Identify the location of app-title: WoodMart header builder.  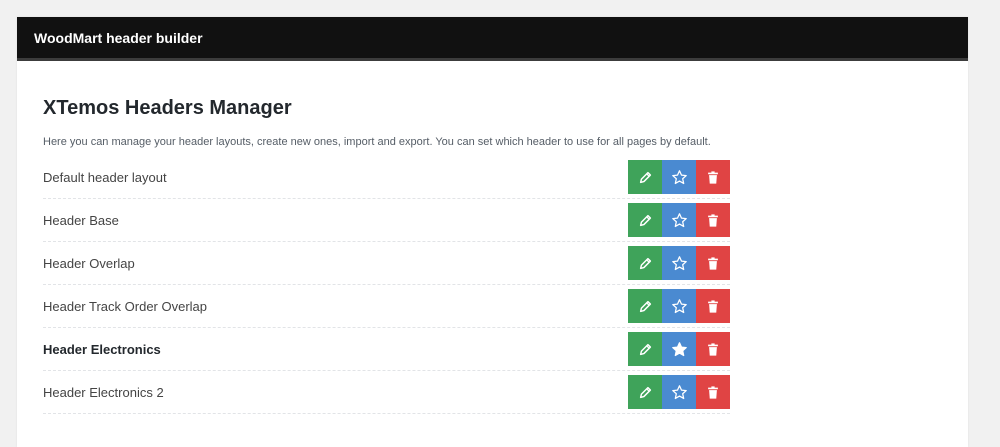
(118, 37).